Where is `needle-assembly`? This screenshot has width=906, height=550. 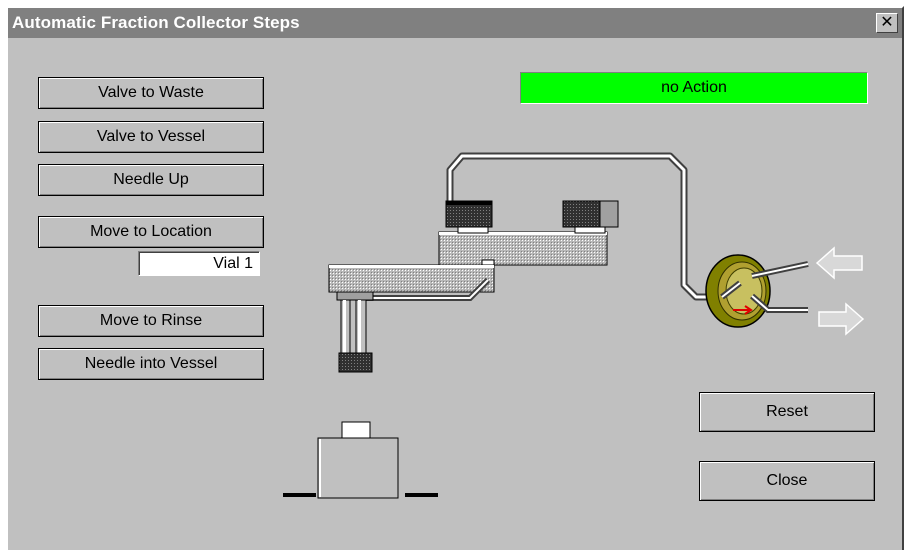 needle-assembly is located at coordinates (355, 332).